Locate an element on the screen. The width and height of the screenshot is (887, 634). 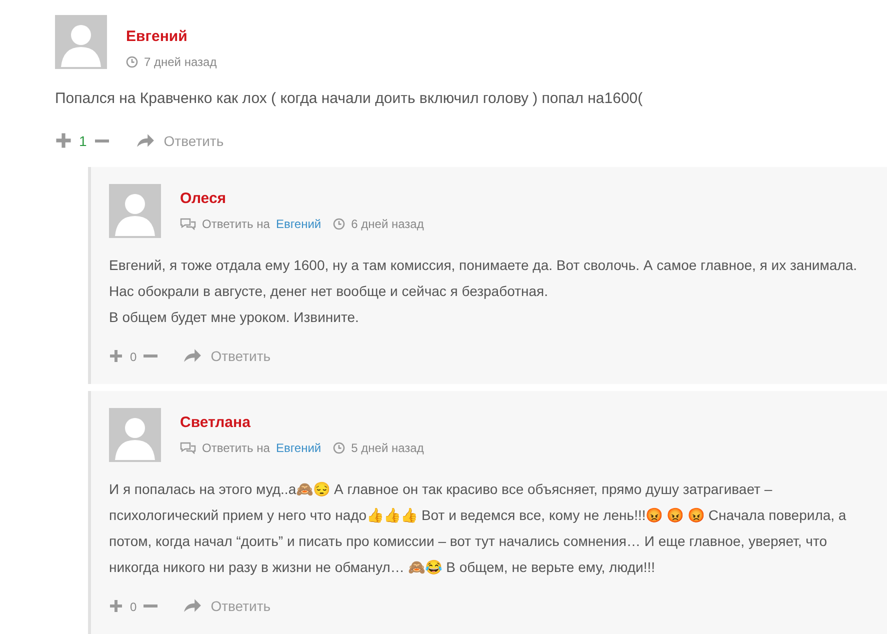
author-name: Олеся is located at coordinates (302, 198).